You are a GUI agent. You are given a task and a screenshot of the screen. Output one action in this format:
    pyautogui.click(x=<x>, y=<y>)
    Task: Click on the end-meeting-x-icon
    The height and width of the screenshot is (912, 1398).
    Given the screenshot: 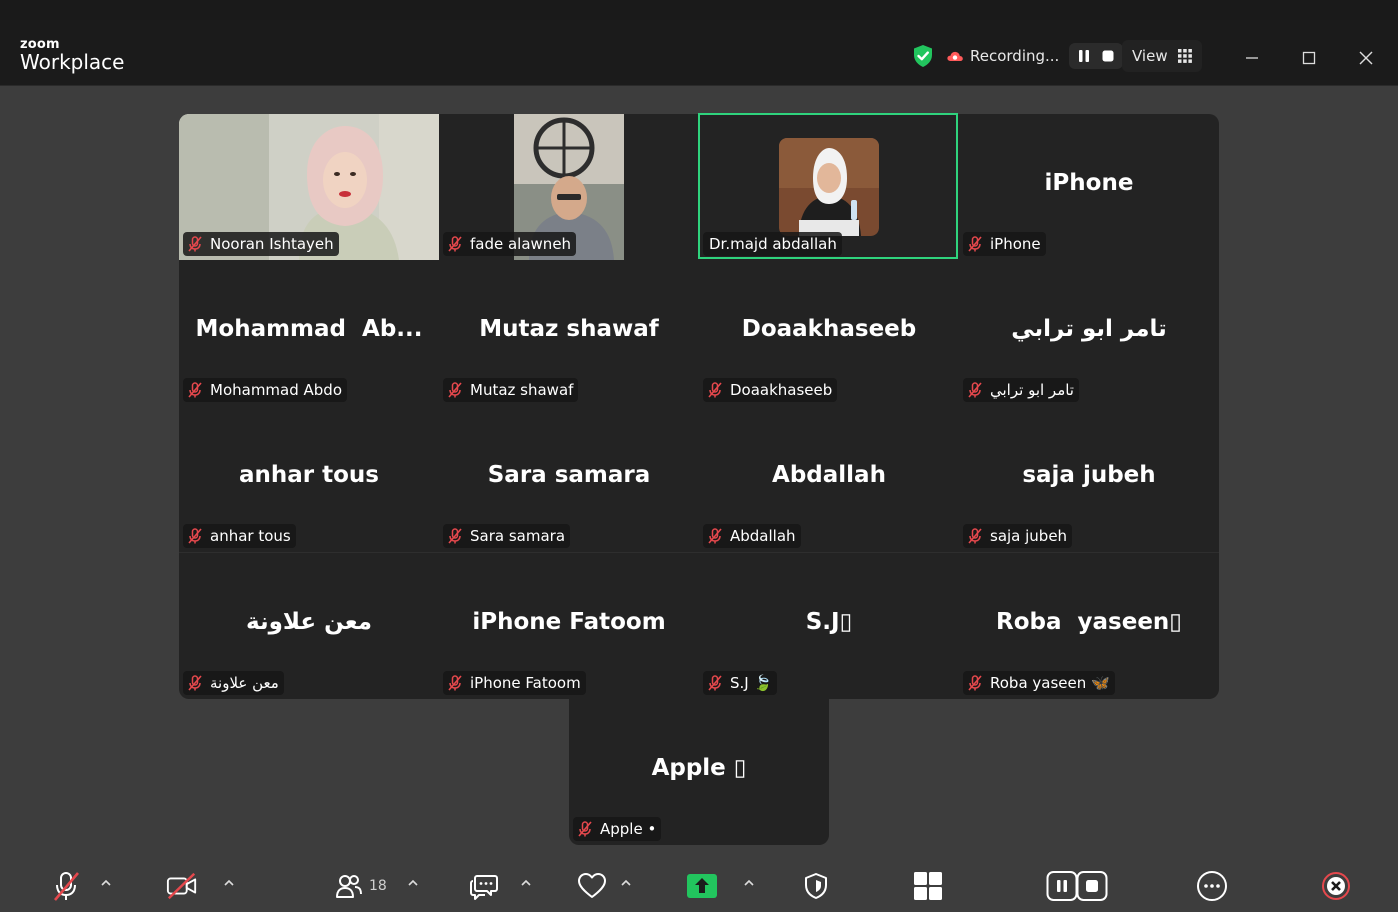 What is the action you would take?
    pyautogui.click(x=1336, y=886)
    